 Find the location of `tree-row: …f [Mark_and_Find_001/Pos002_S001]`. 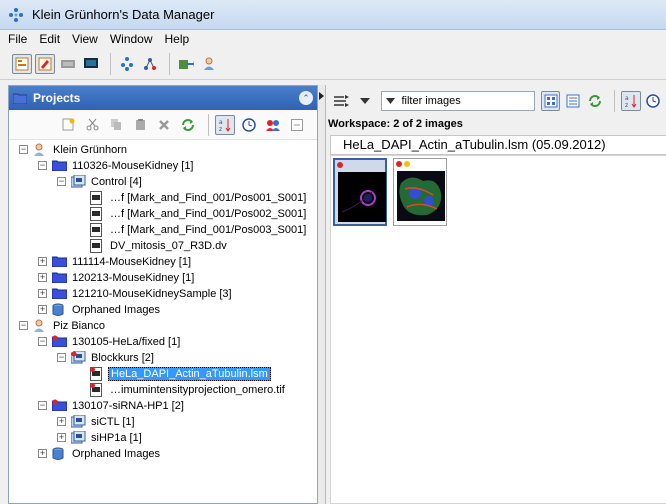

tree-row: …f [Mark_and_Find_001/Pos002_S001] is located at coordinates (163, 214).